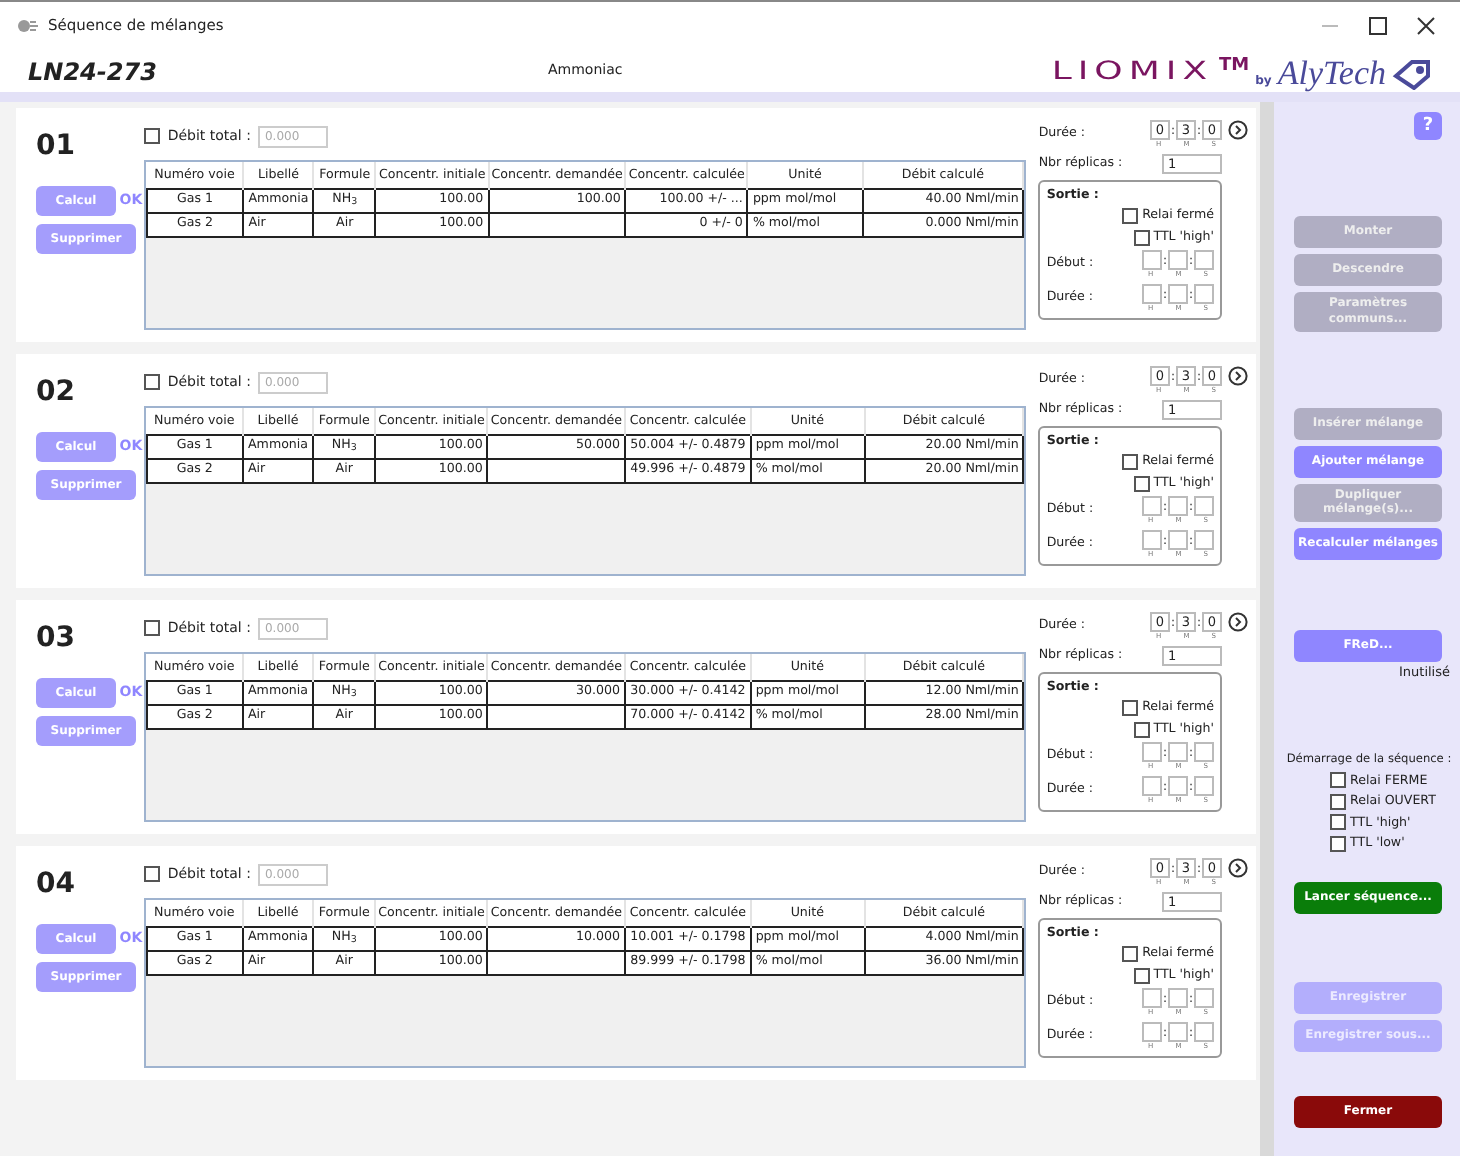 The width and height of the screenshot is (1460, 1166). What do you see at coordinates (56, 393) in the screenshot?
I see `mixture-number: 02` at bounding box center [56, 393].